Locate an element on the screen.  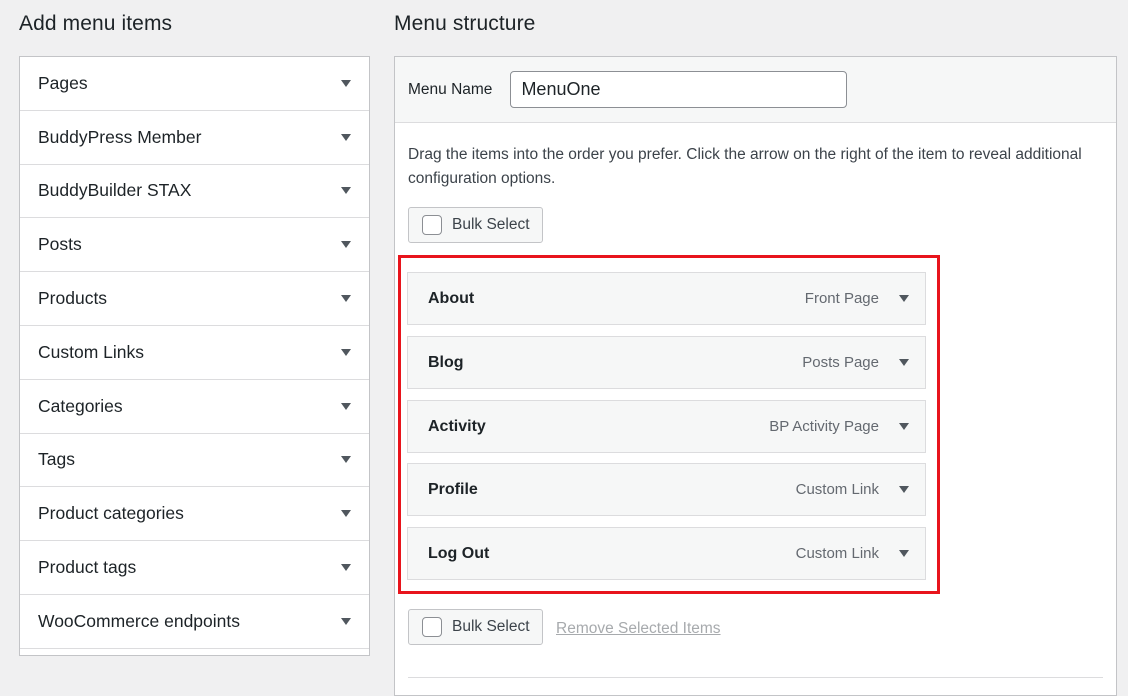
menu-item-title: Profile is located at coordinates (453, 489).